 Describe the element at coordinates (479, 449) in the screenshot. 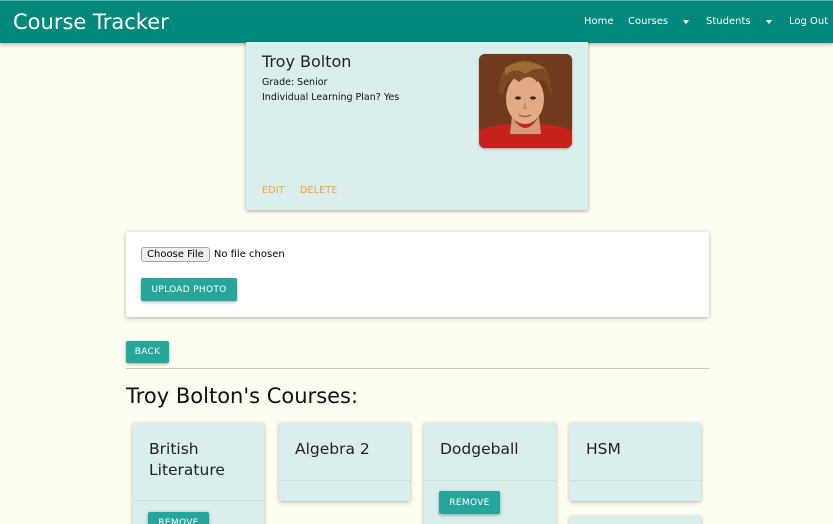

I see `course-title: Dodgeball` at that location.